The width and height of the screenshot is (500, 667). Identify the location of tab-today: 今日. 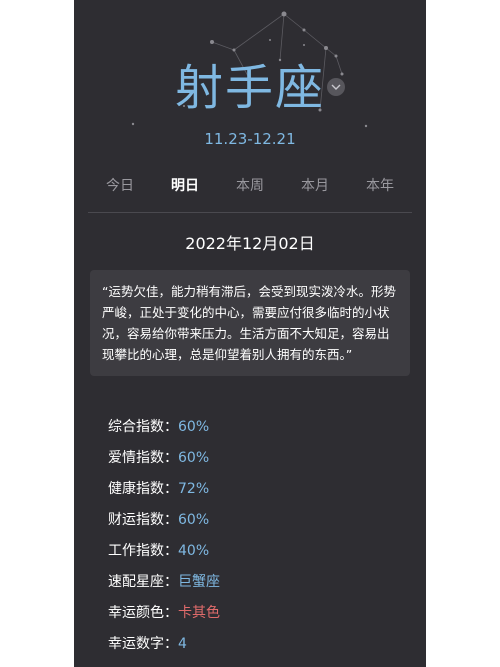
(120, 192).